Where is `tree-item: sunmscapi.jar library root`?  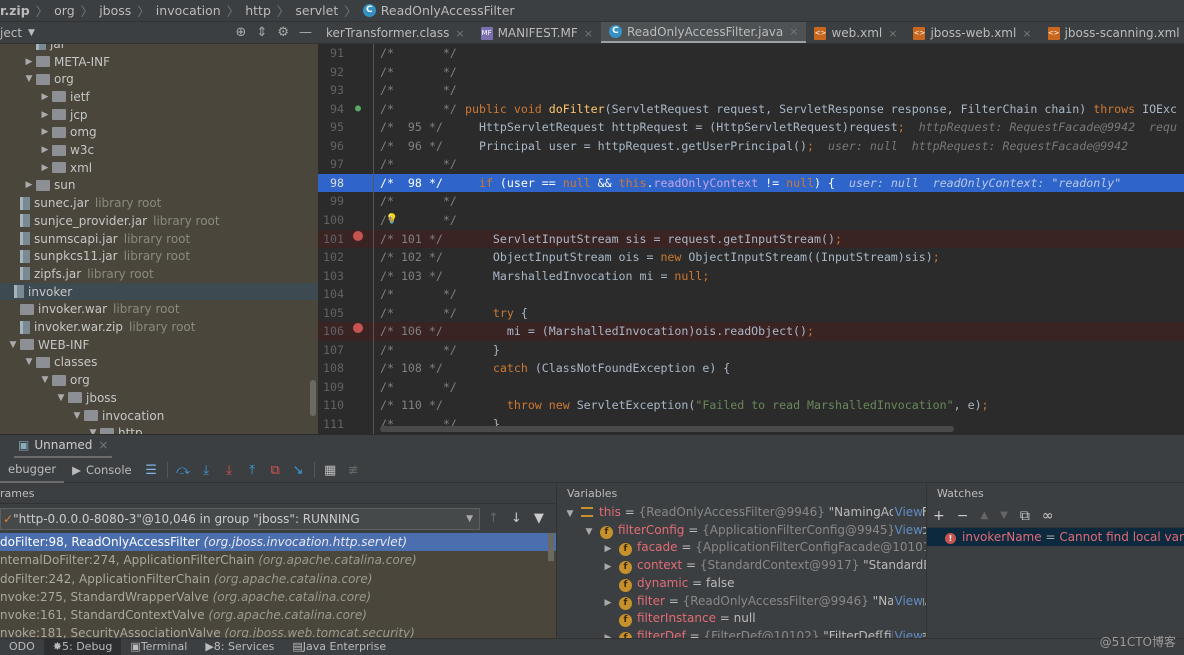 tree-item: sunmscapi.jar library root is located at coordinates (159, 239).